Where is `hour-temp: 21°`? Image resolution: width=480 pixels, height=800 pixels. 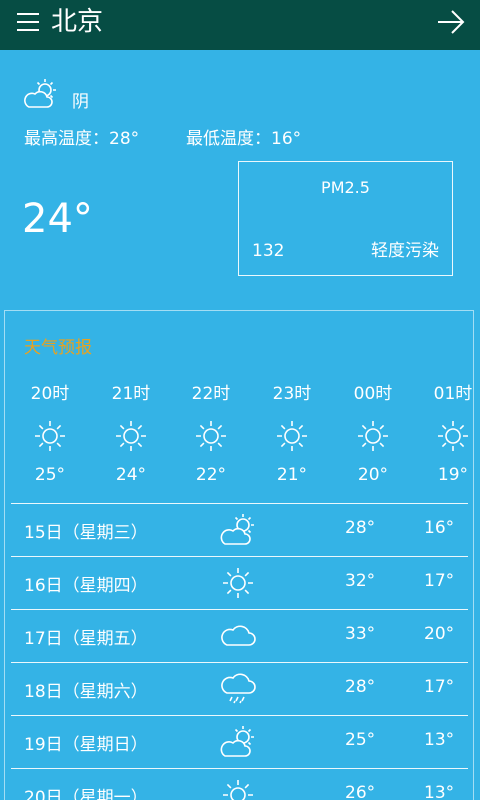 hour-temp: 21° is located at coordinates (292, 475).